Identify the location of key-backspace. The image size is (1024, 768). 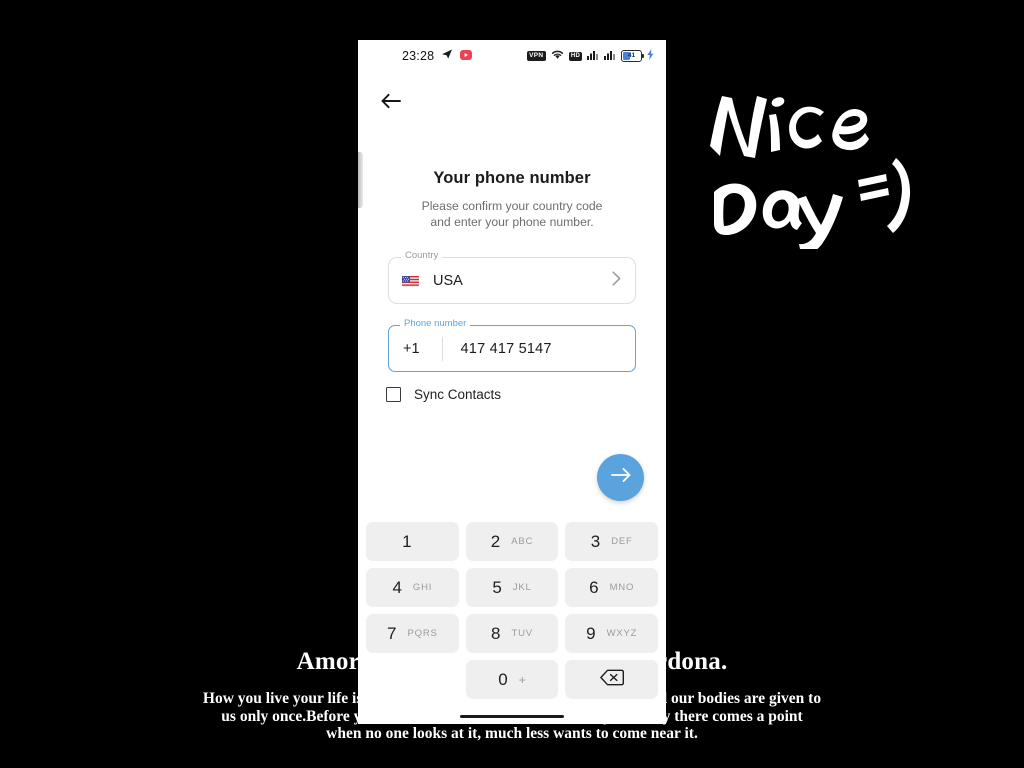
(611, 679).